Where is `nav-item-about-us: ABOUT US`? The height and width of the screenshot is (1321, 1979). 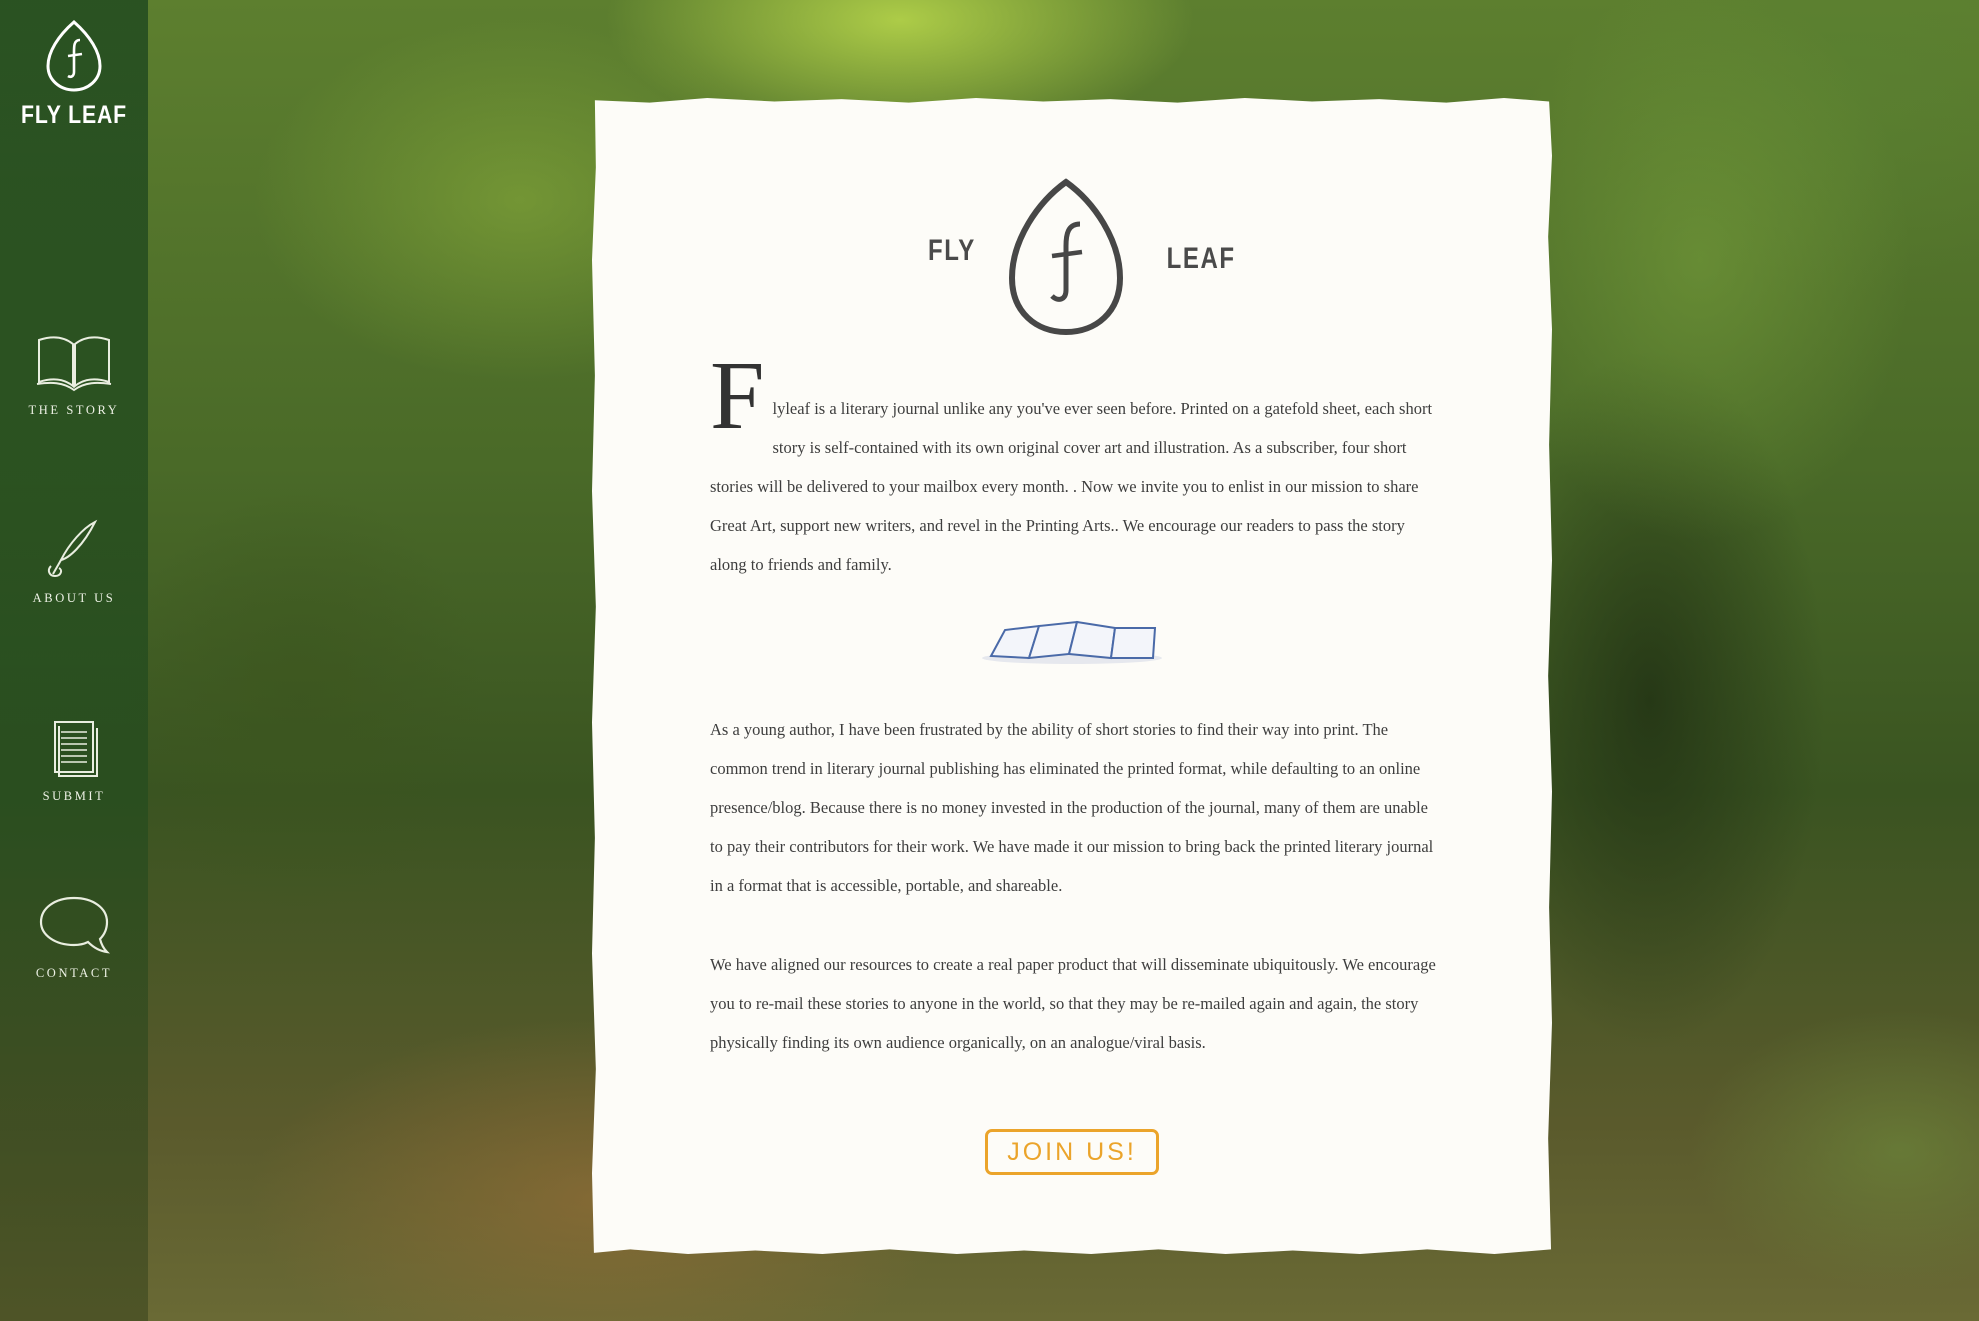
nav-item-about-us: ABOUT US is located at coordinates (74, 562).